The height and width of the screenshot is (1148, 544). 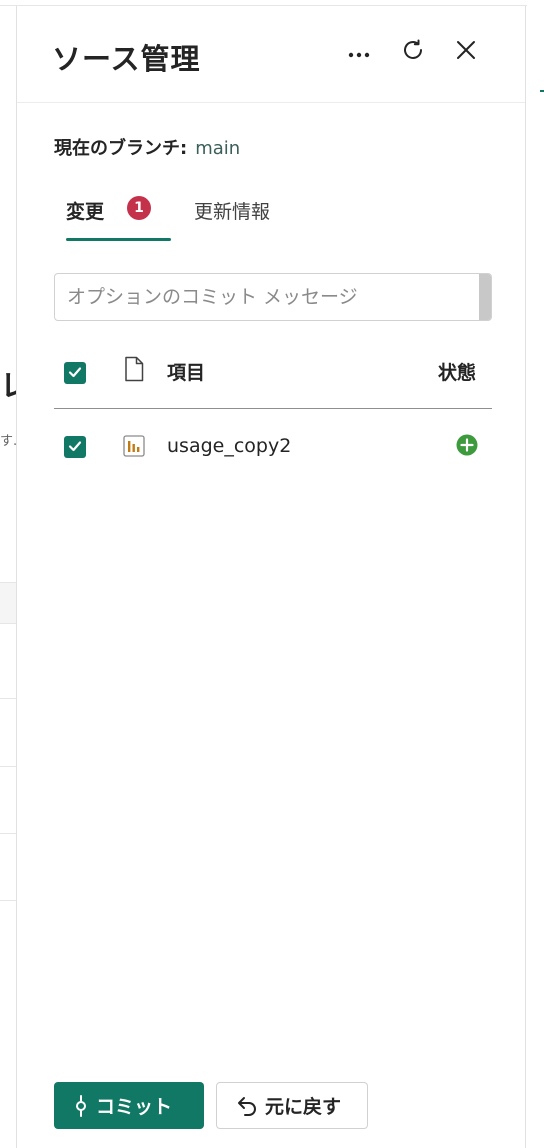 What do you see at coordinates (303, 1107) in the screenshot?
I see `revert-button-label: 元に戻す` at bounding box center [303, 1107].